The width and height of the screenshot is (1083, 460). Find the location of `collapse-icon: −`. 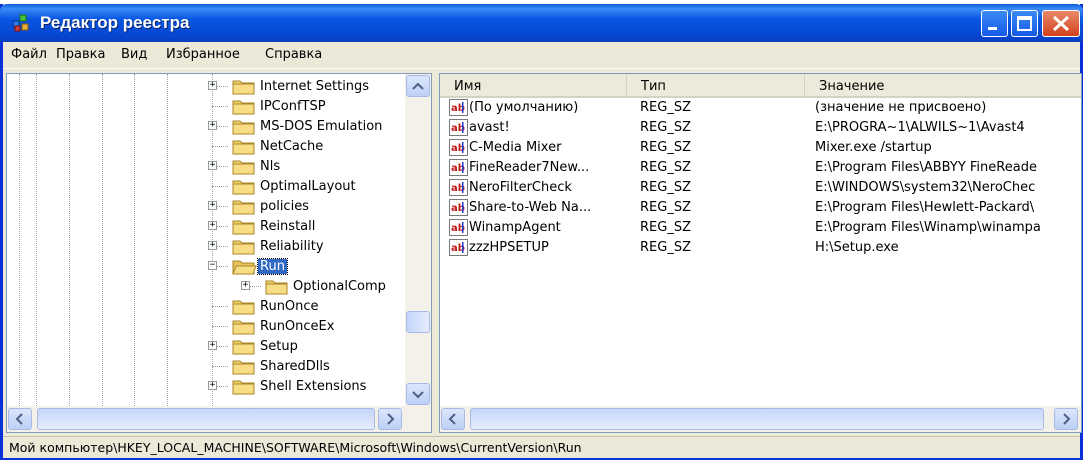

collapse-icon: − is located at coordinates (212, 265).